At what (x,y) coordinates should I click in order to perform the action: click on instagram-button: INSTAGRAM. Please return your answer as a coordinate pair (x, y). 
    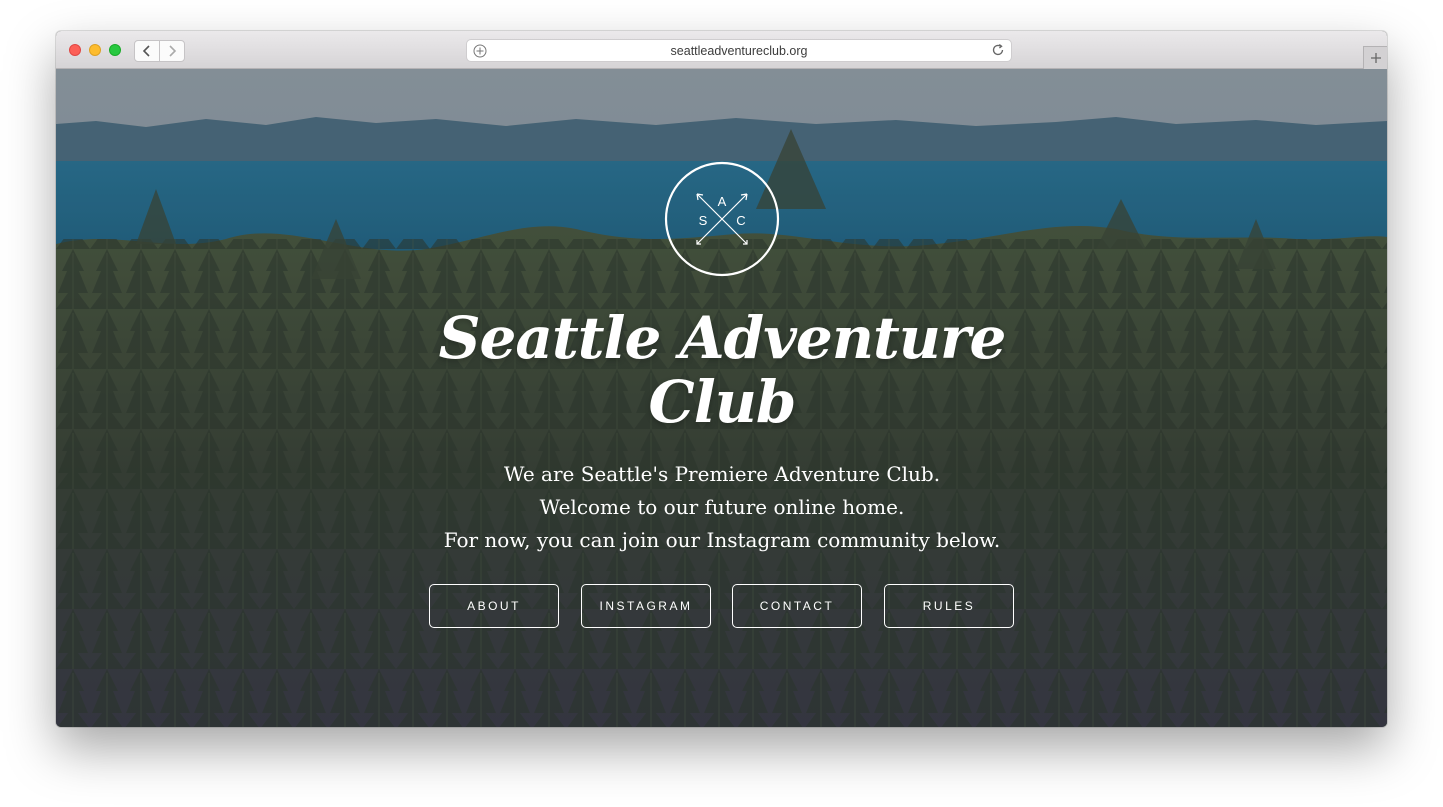
    Looking at the image, I should click on (646, 606).